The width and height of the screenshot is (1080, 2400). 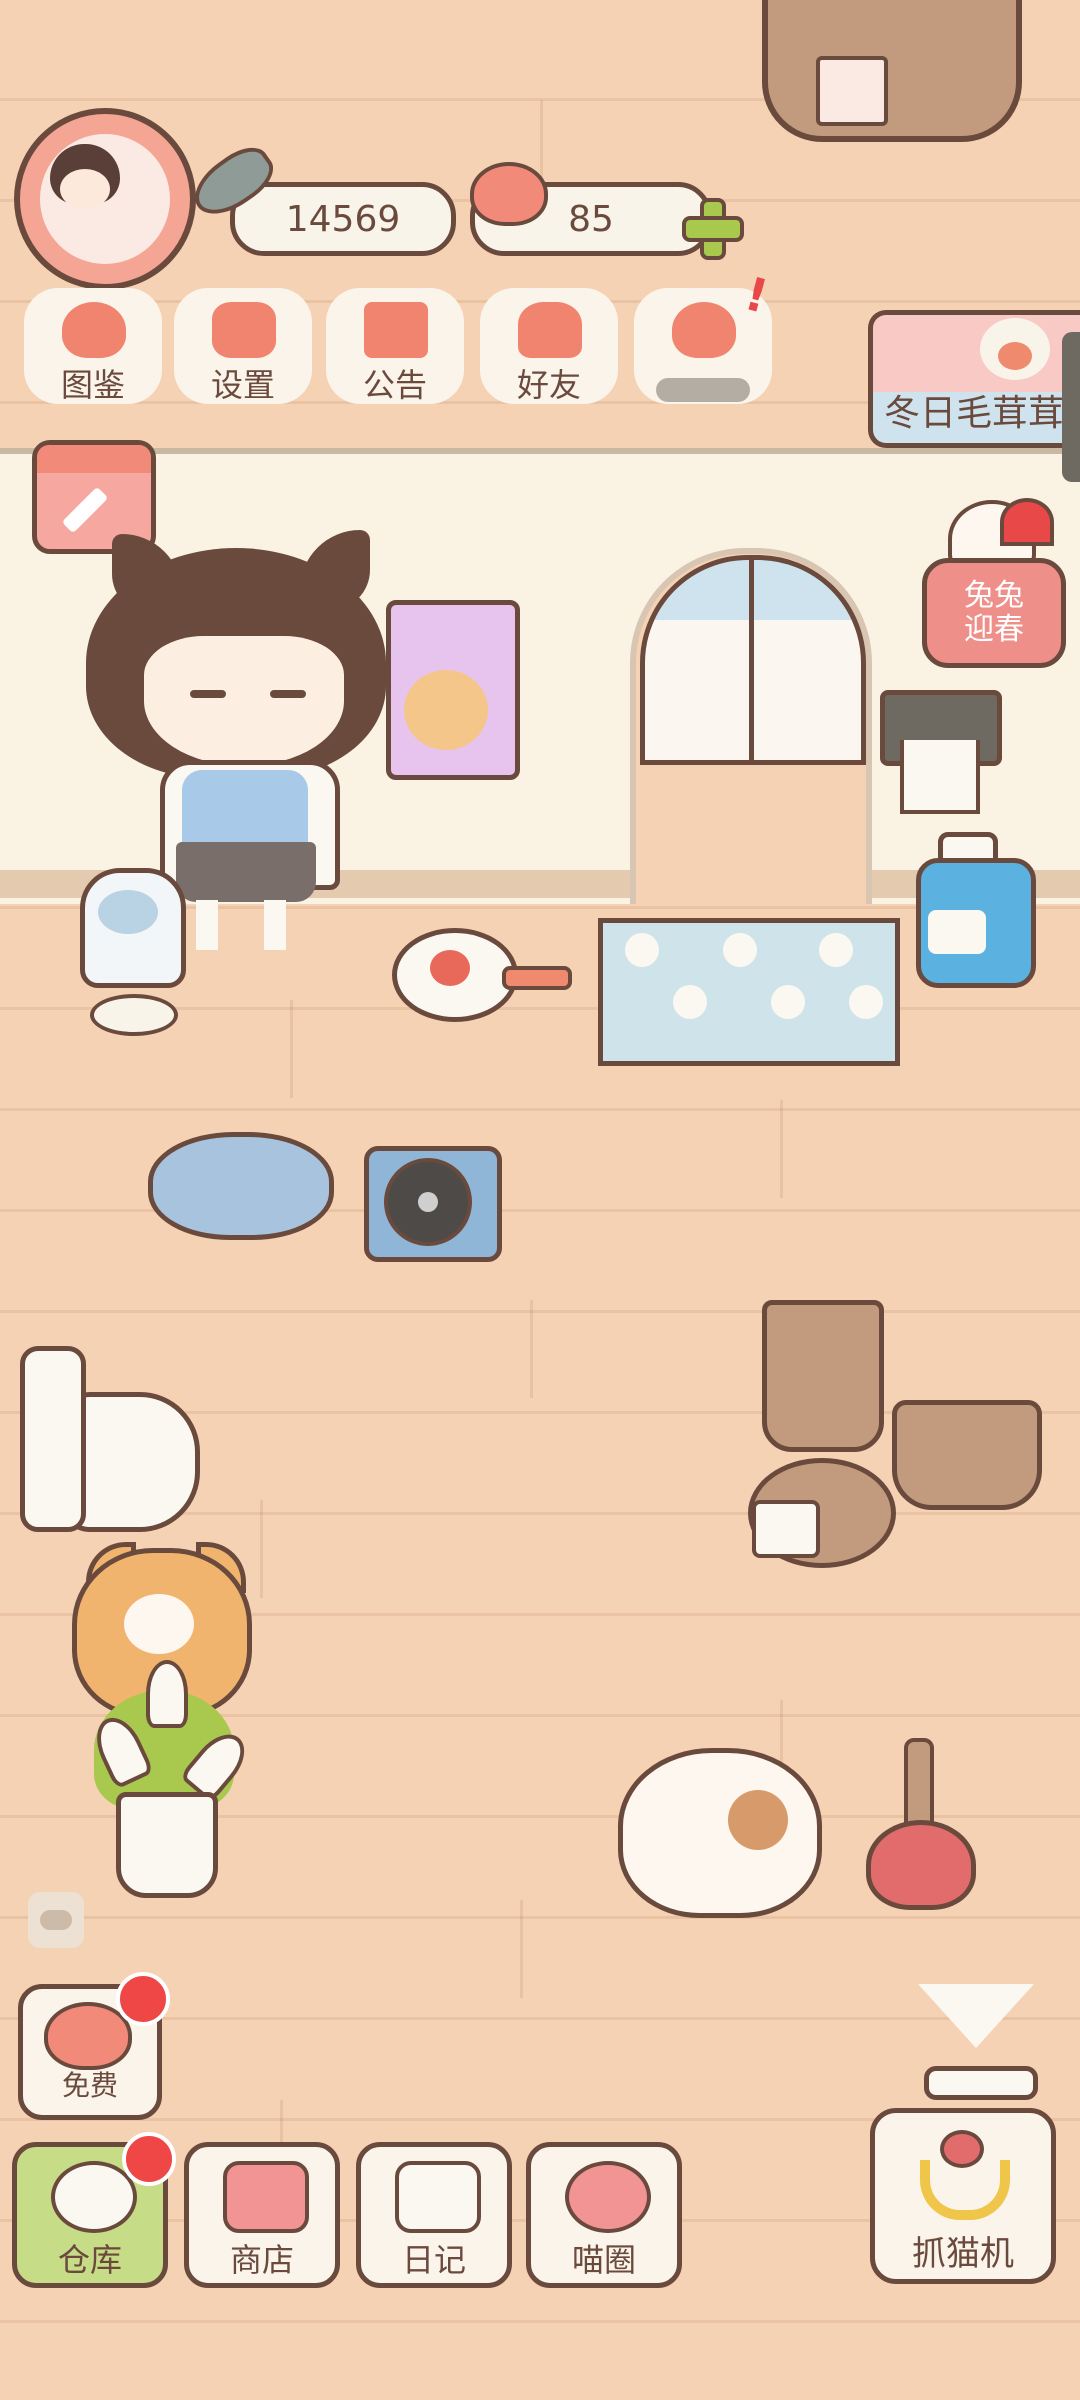 I want to click on heart-count: 85, so click(x=591, y=219).